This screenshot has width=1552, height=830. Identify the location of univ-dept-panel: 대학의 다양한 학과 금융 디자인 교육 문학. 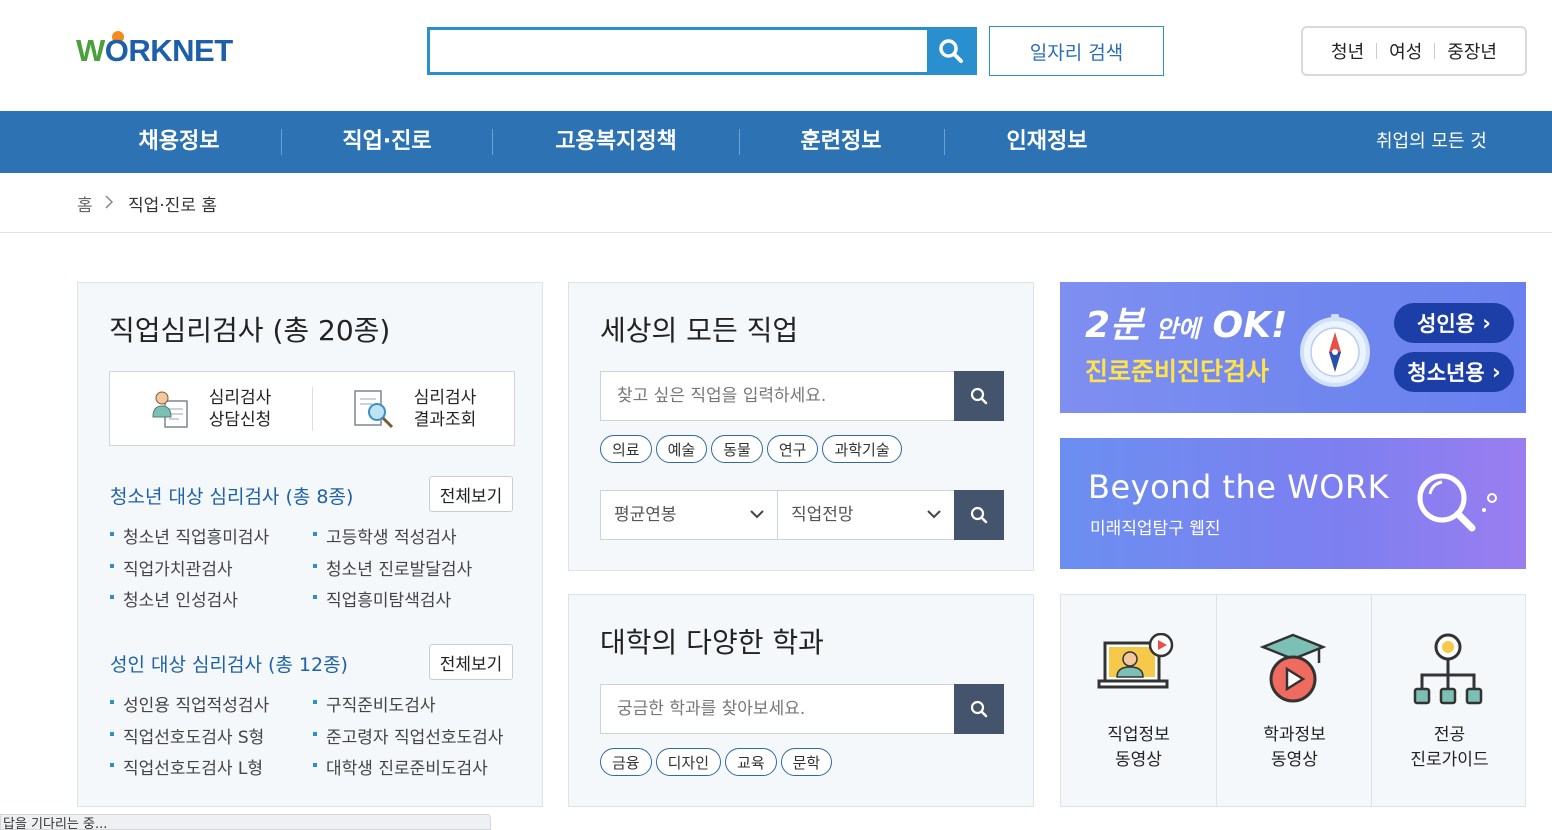
(801, 700).